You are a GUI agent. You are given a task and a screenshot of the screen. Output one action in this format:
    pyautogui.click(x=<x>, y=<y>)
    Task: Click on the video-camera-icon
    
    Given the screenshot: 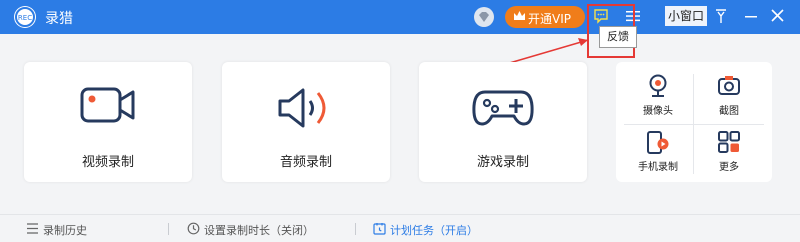 What is the action you would take?
    pyautogui.click(x=107, y=105)
    